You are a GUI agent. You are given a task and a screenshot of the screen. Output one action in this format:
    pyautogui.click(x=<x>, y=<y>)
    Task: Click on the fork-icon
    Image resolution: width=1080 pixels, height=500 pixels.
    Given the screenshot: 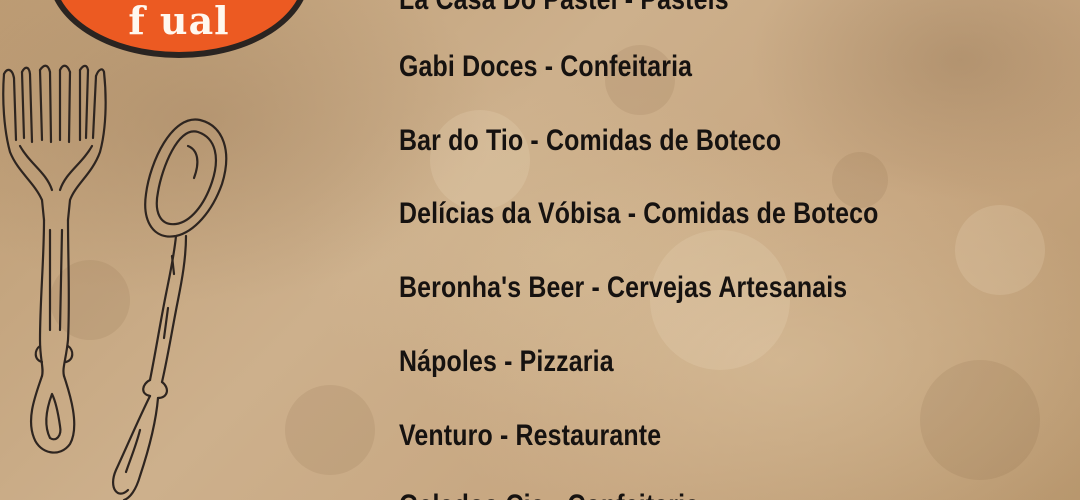 What is the action you would take?
    pyautogui.click(x=54, y=259)
    